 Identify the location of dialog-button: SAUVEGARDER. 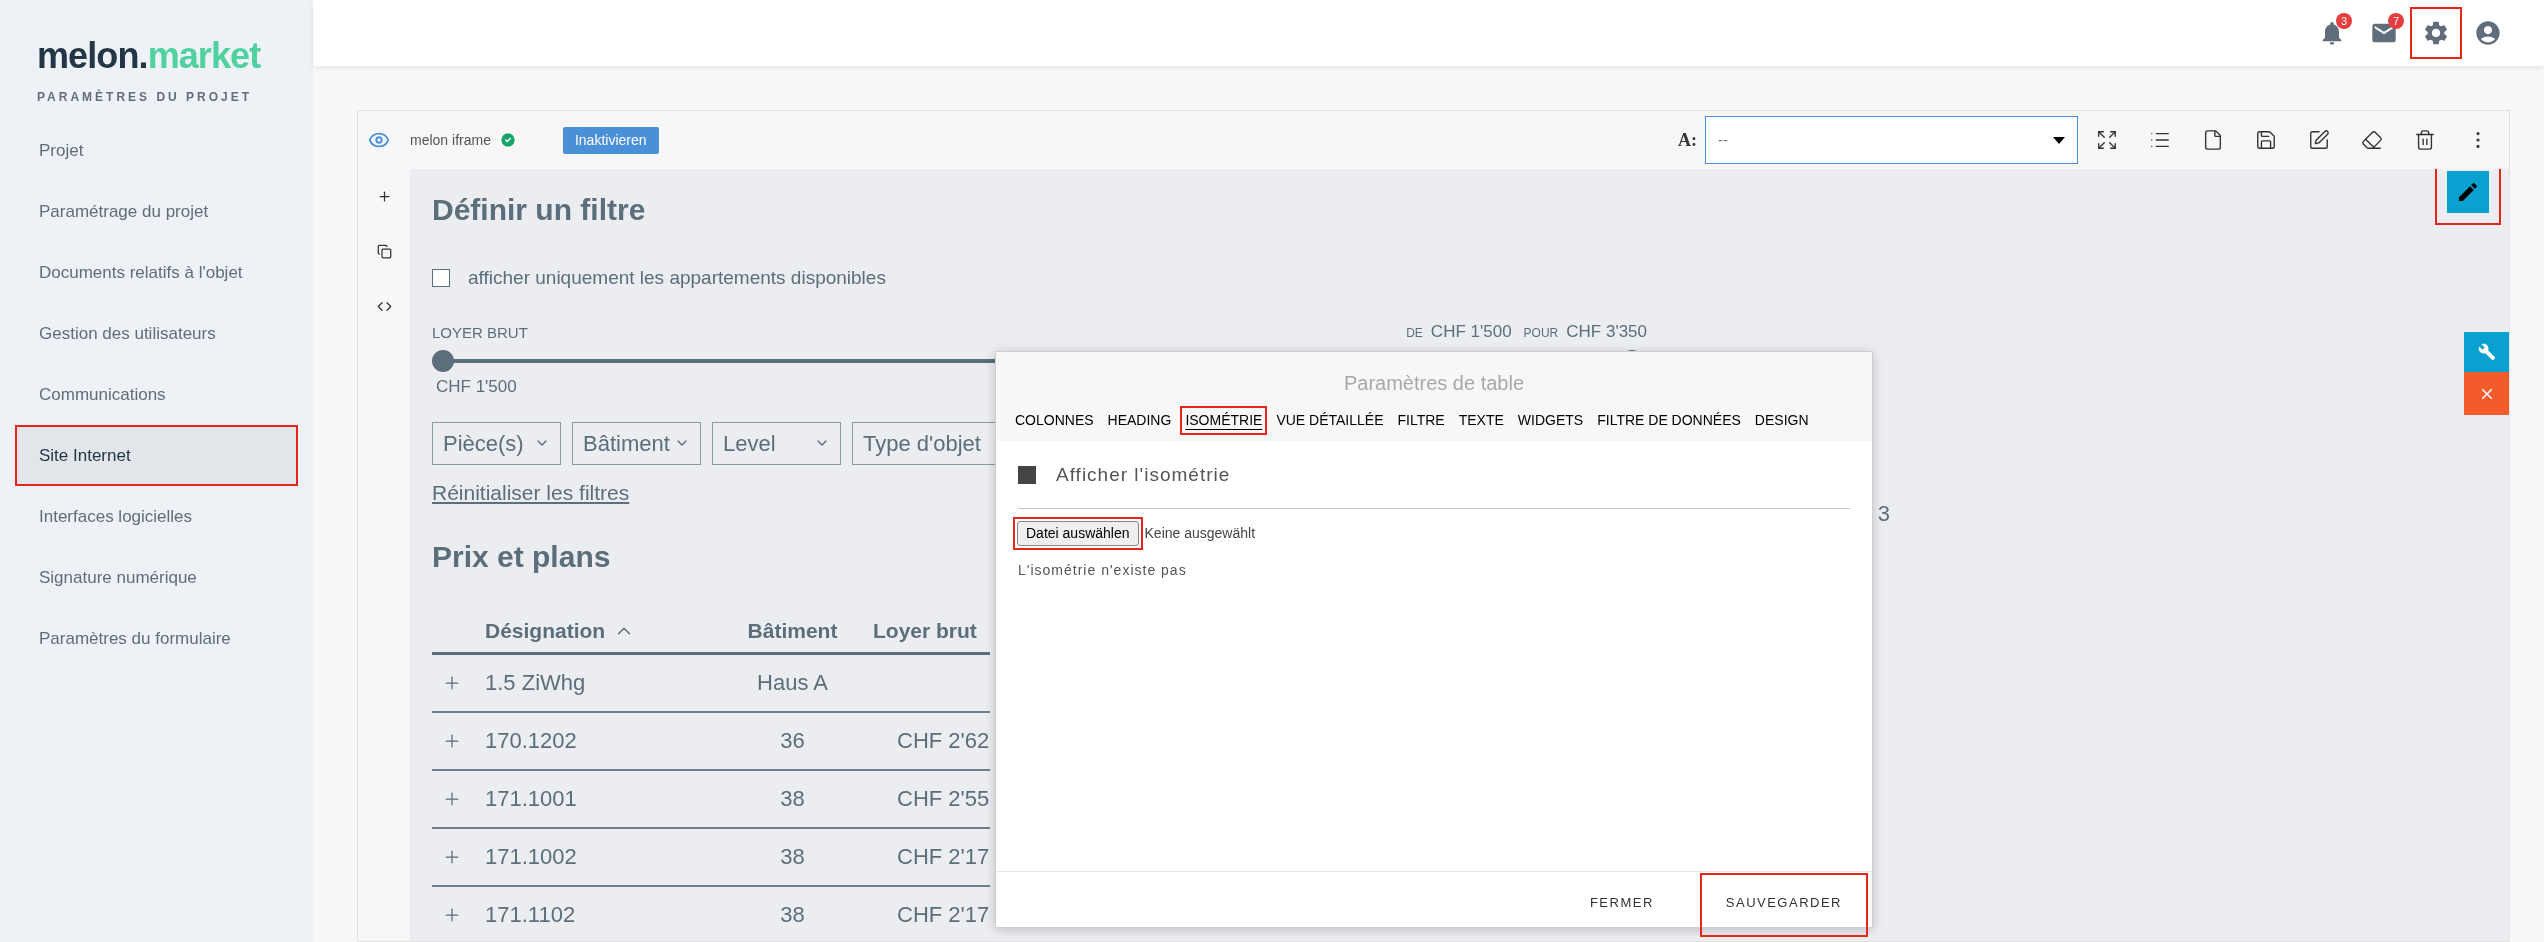
(1783, 903).